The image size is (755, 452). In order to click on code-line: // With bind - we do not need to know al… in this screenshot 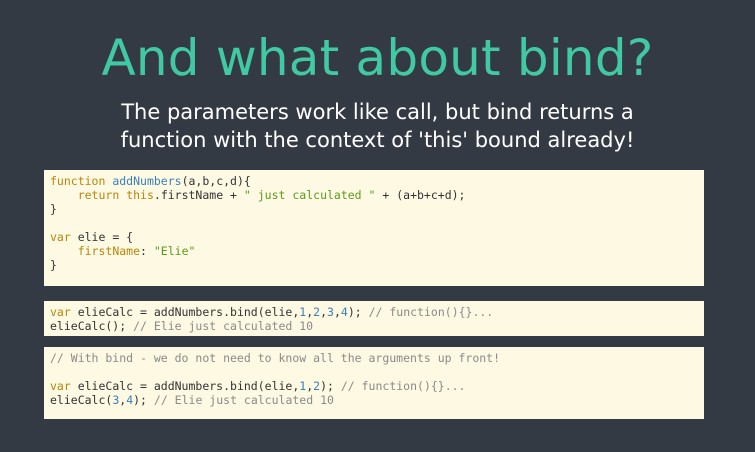, I will do `click(374, 358)`.